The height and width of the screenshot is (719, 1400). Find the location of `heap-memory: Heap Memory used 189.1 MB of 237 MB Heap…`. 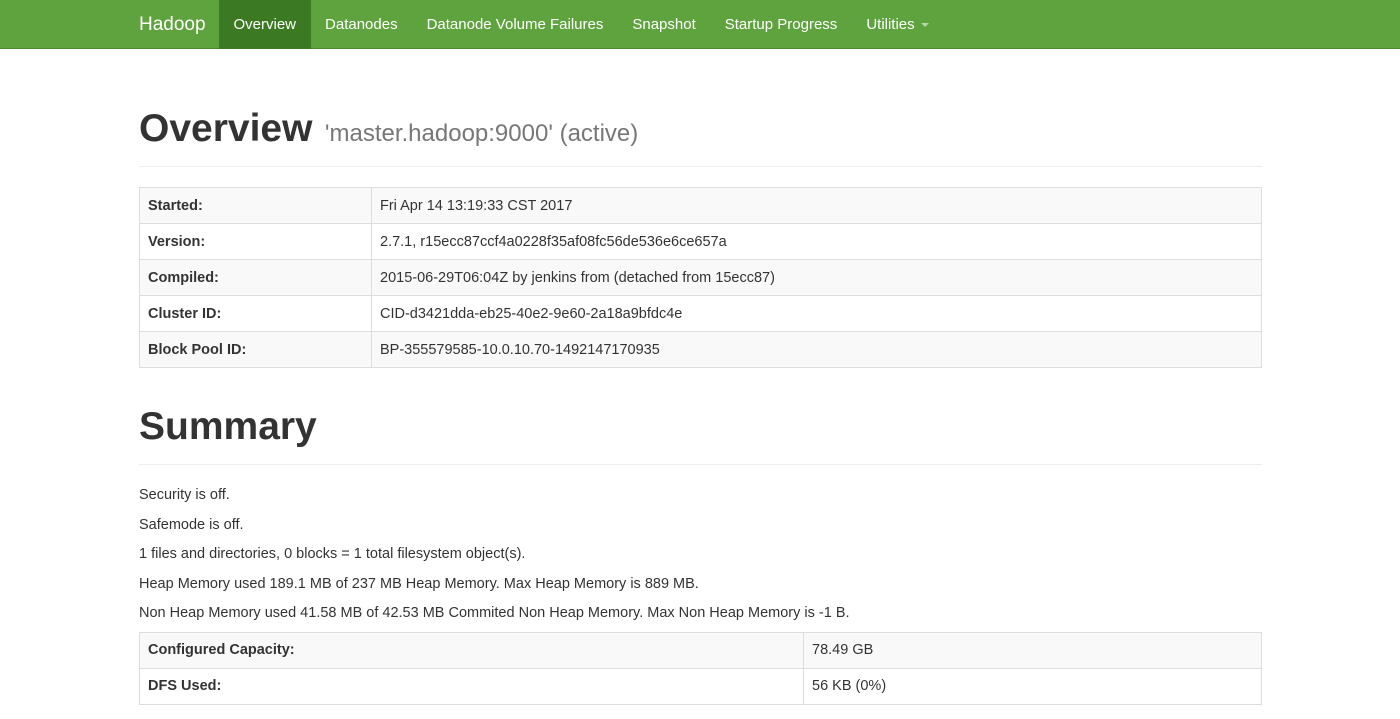

heap-memory: Heap Memory used 189.1 MB of 237 MB Heap… is located at coordinates (419, 583).